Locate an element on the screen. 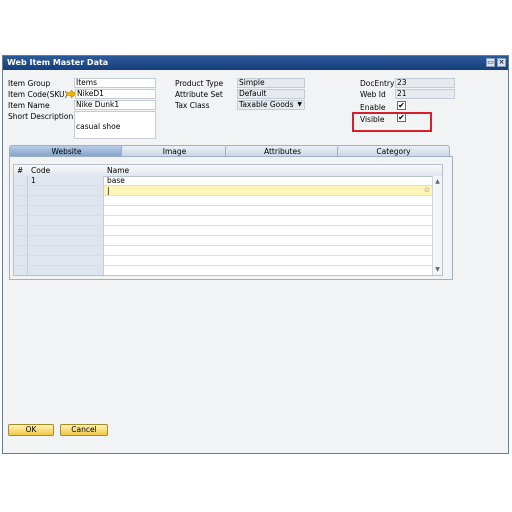  scroll-down-icon: ▼ is located at coordinates (437, 269).